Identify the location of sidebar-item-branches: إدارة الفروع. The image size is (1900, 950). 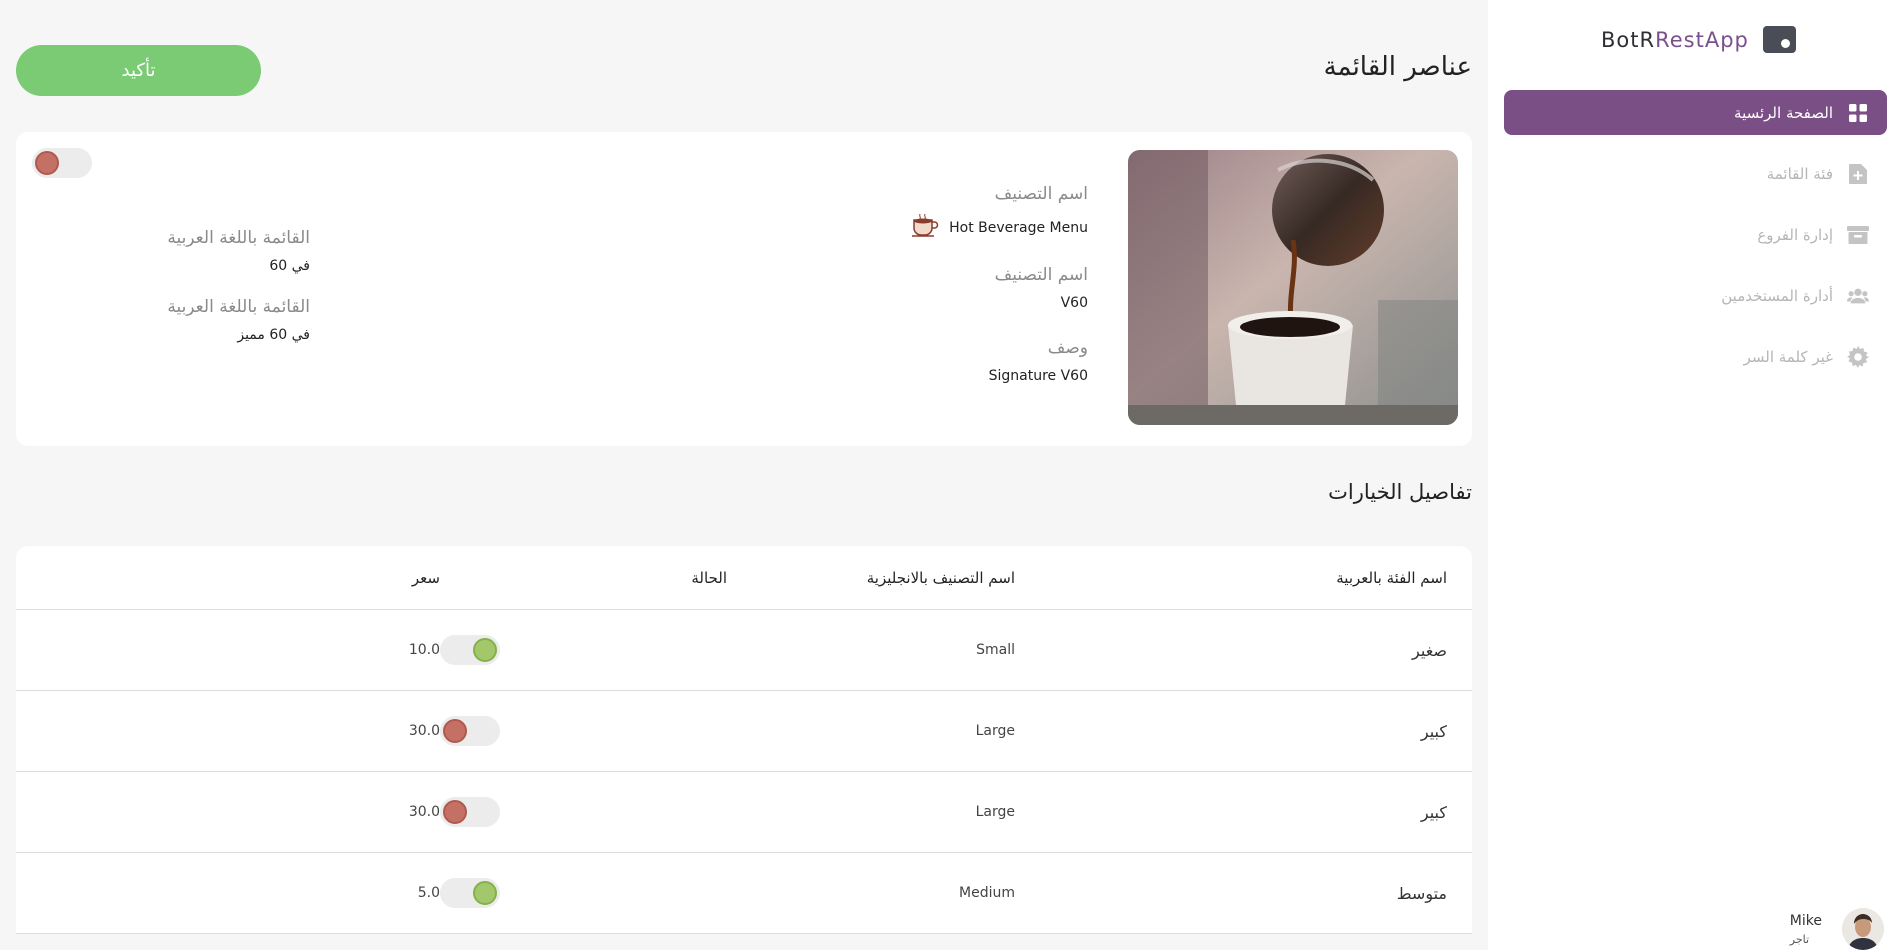
(1695, 234).